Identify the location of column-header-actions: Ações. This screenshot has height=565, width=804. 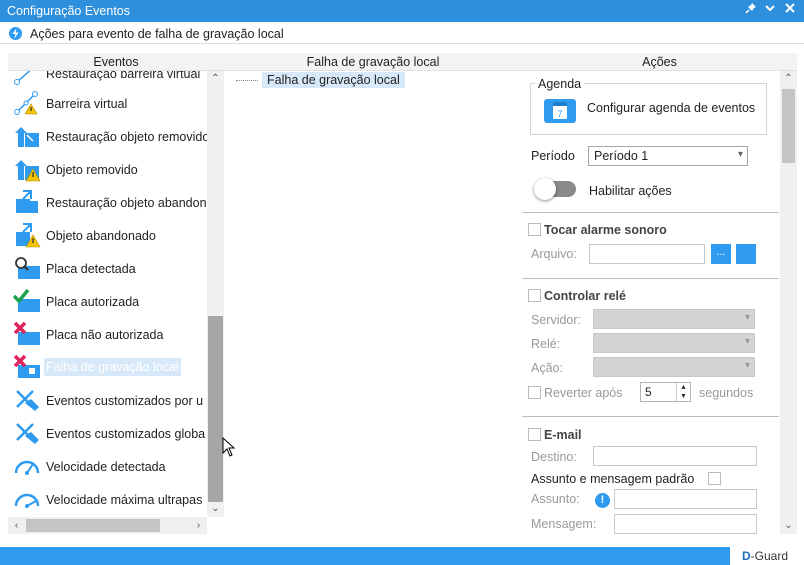
(659, 62).